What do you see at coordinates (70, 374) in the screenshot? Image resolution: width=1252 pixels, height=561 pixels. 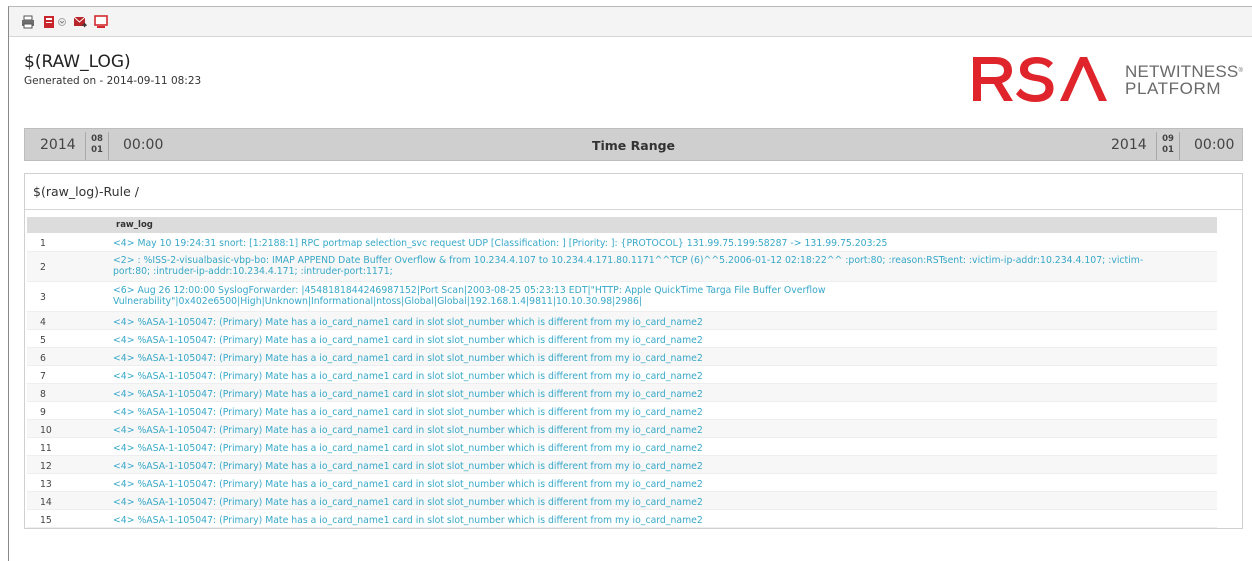 I see `row-number: 7` at bounding box center [70, 374].